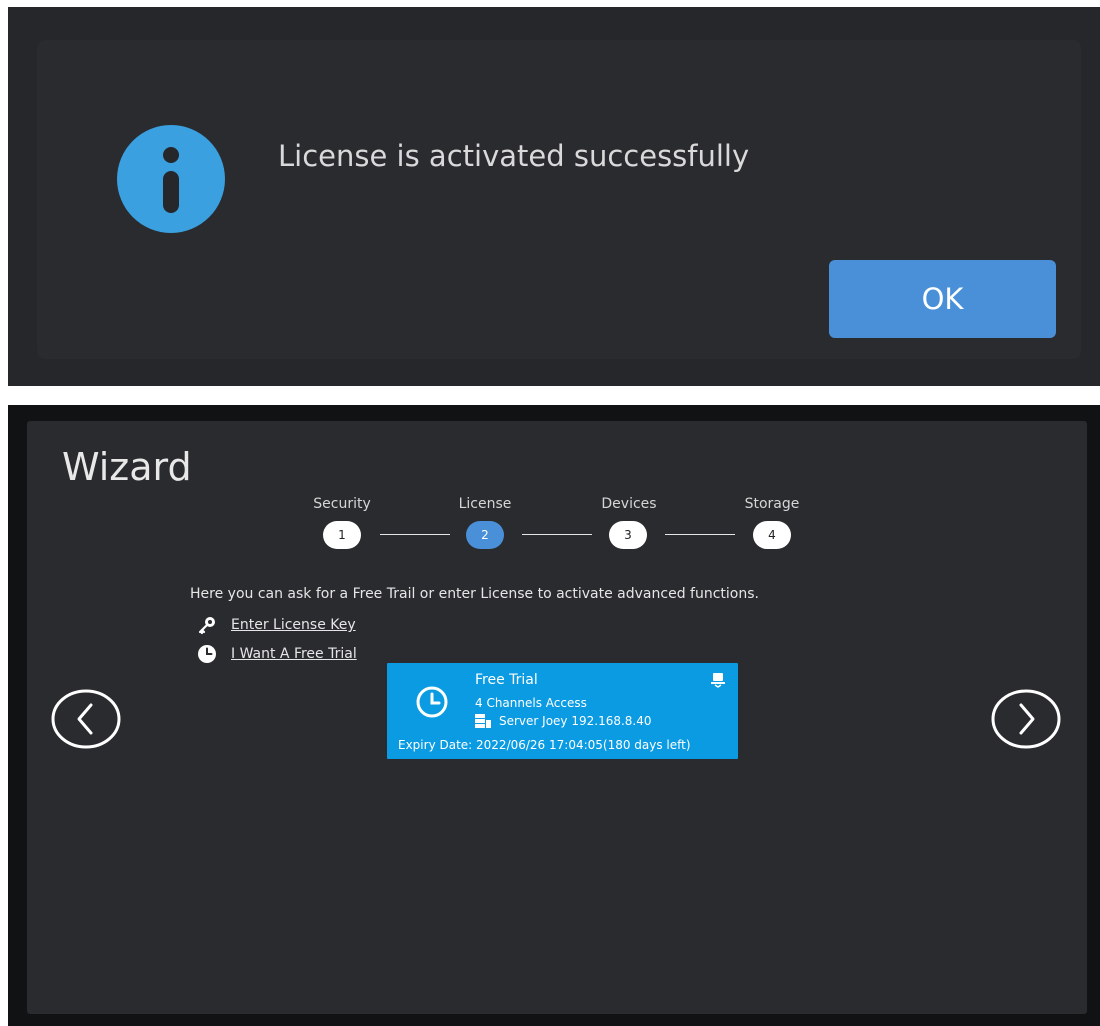  What do you see at coordinates (206, 626) in the screenshot?
I see `key-icon` at bounding box center [206, 626].